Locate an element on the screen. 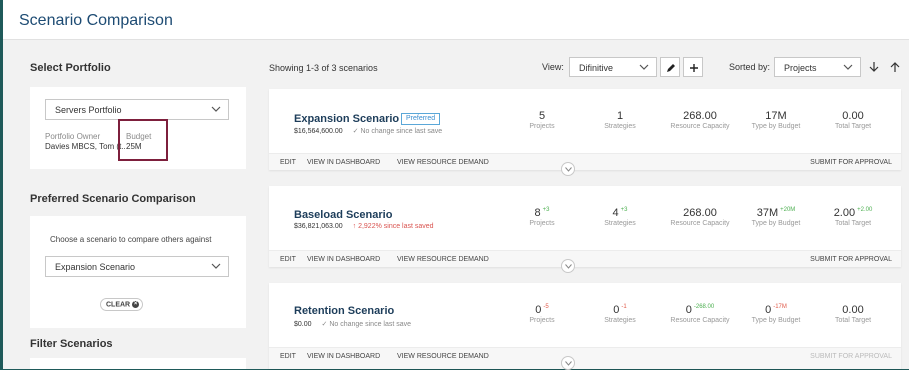  view-select: Difinitive is located at coordinates (613, 67).